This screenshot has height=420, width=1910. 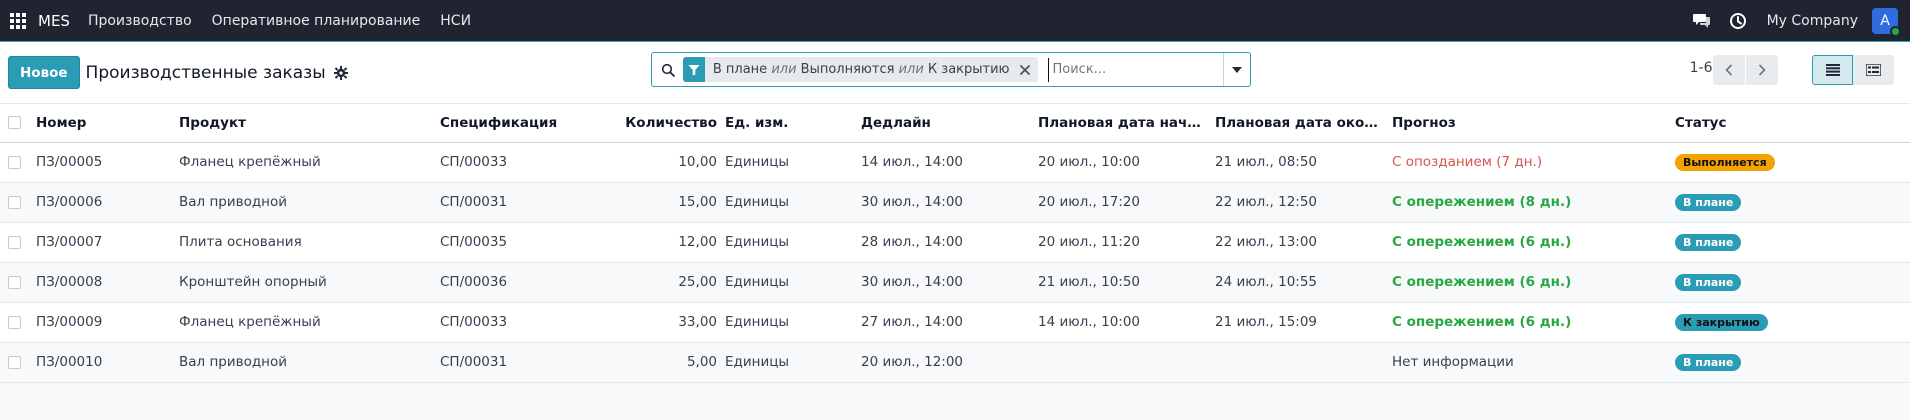 What do you see at coordinates (103, 242) in the screenshot?
I see `cell-number: ПЗ/00007` at bounding box center [103, 242].